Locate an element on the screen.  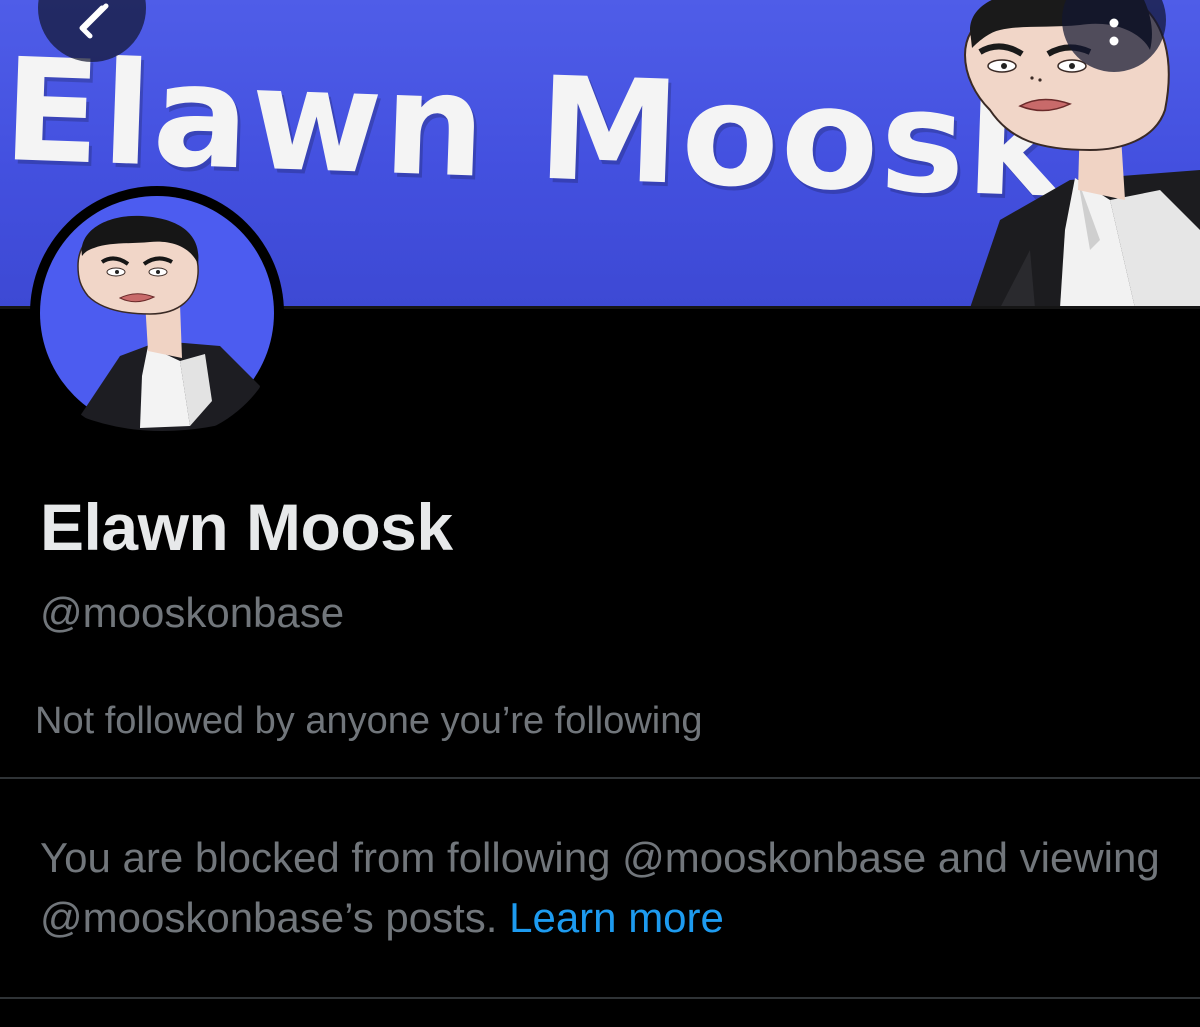
back-arrow-icon is located at coordinates (94, 21).